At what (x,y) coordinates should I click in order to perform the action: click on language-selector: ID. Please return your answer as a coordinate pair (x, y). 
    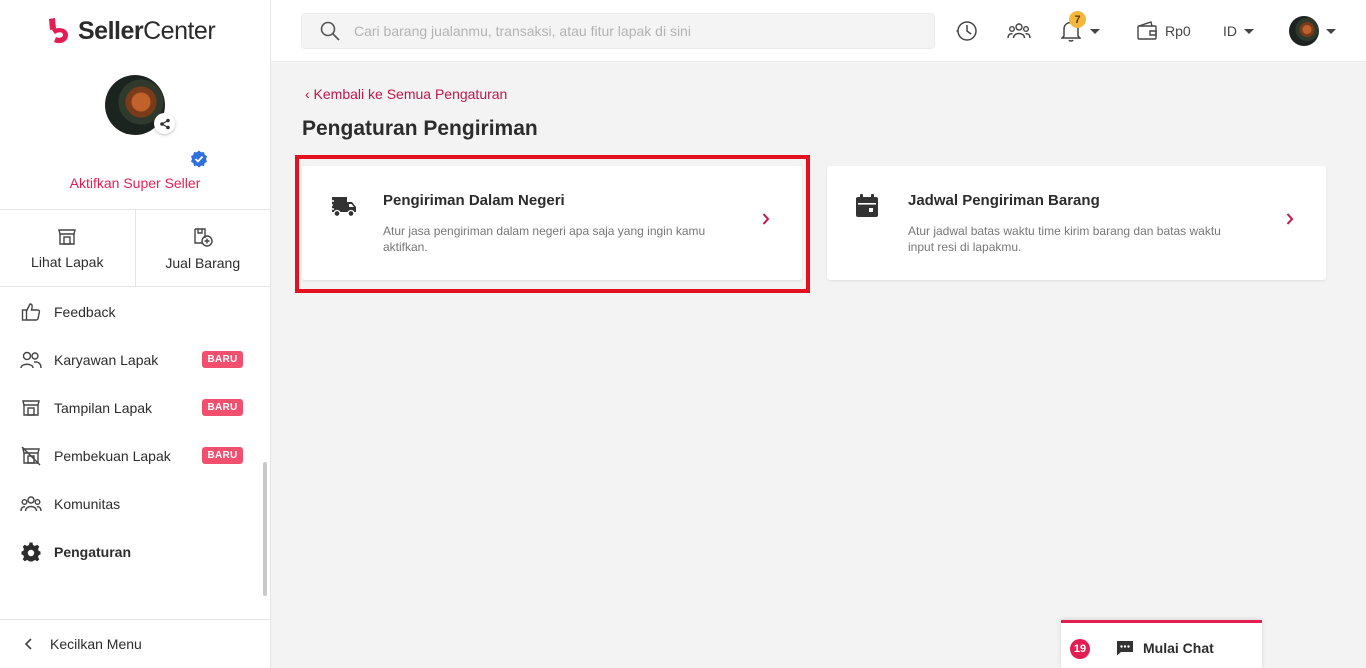
    Looking at the image, I should click on (1230, 31).